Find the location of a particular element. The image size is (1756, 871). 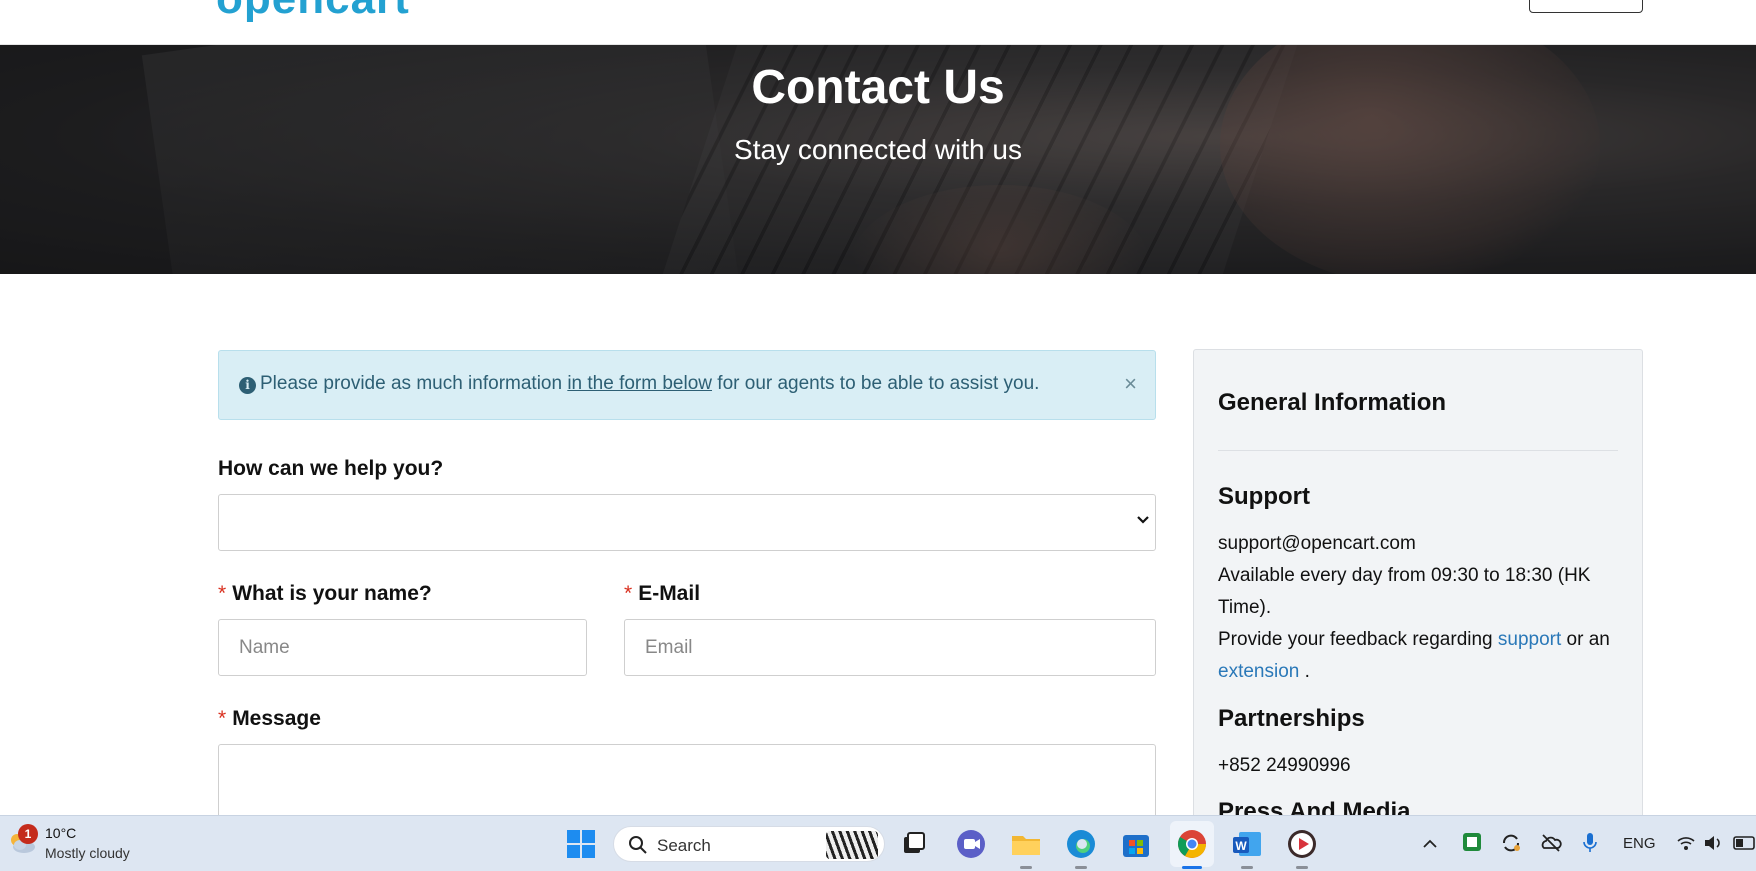

svg-text: W is located at coordinates (1241, 846).